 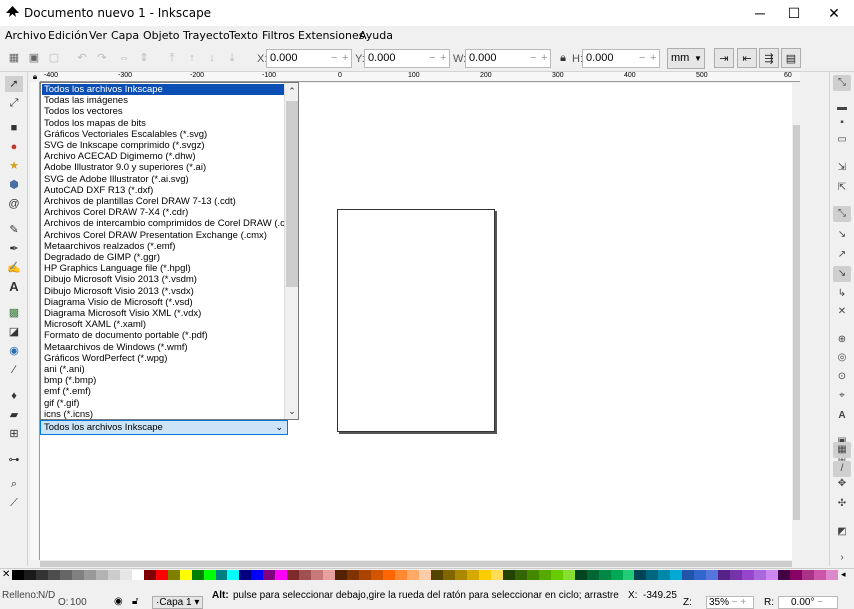 What do you see at coordinates (14, 230) in the screenshot?
I see `pencil-tool-icon: ✎` at bounding box center [14, 230].